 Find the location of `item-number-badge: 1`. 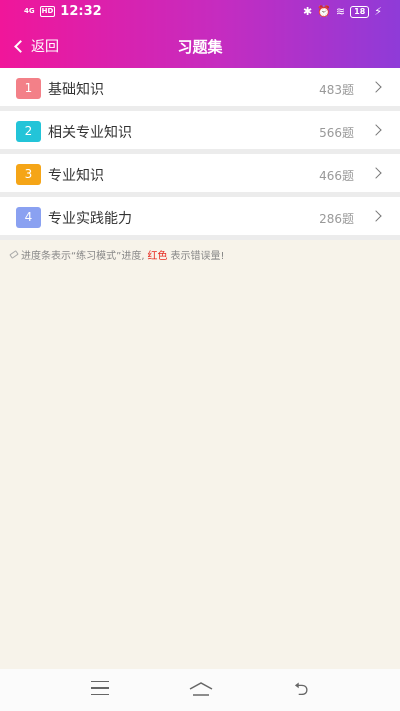

item-number-badge: 1 is located at coordinates (28, 88).